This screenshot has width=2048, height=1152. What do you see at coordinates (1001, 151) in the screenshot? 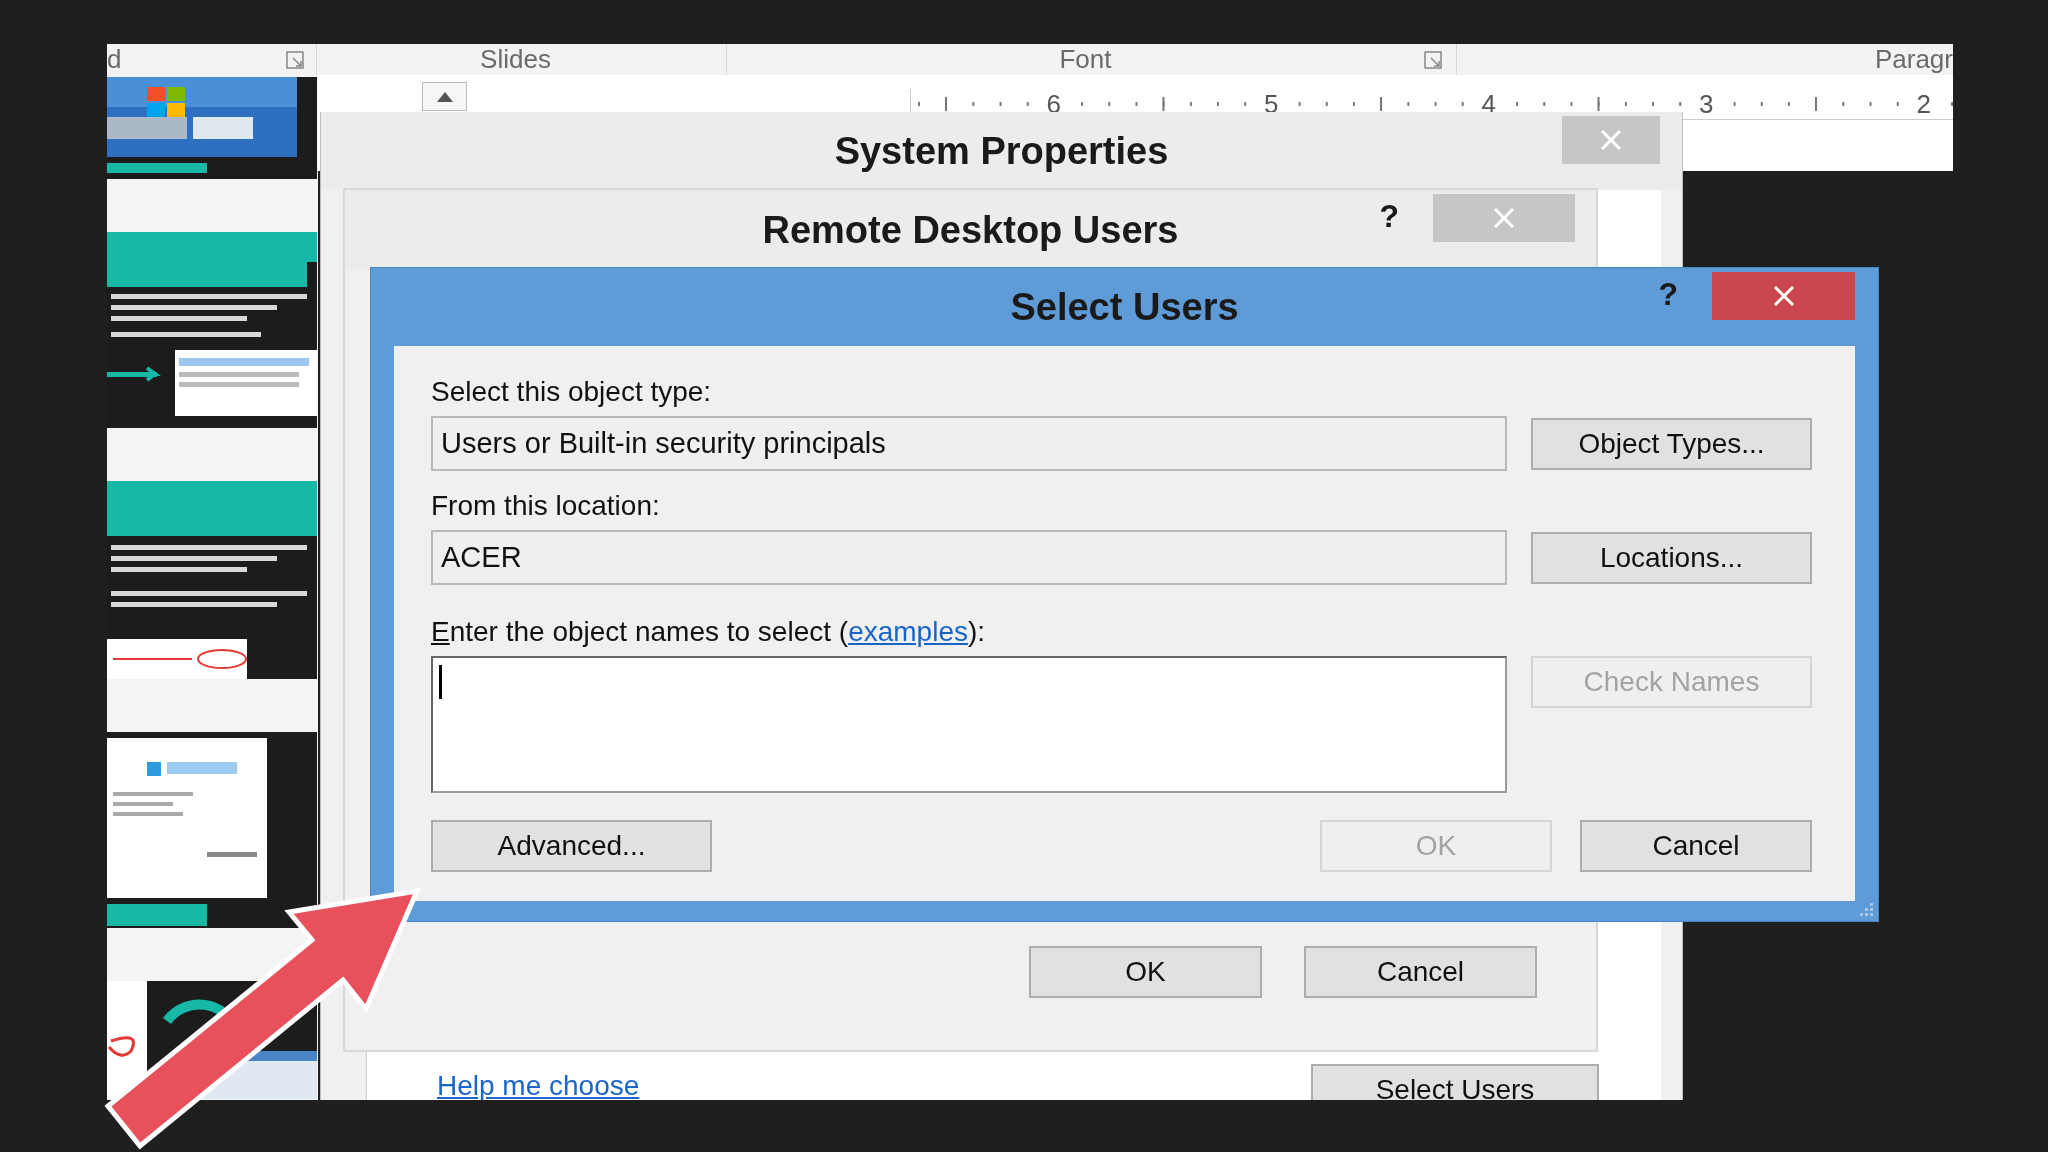
I see `window-title: System Properties` at bounding box center [1001, 151].